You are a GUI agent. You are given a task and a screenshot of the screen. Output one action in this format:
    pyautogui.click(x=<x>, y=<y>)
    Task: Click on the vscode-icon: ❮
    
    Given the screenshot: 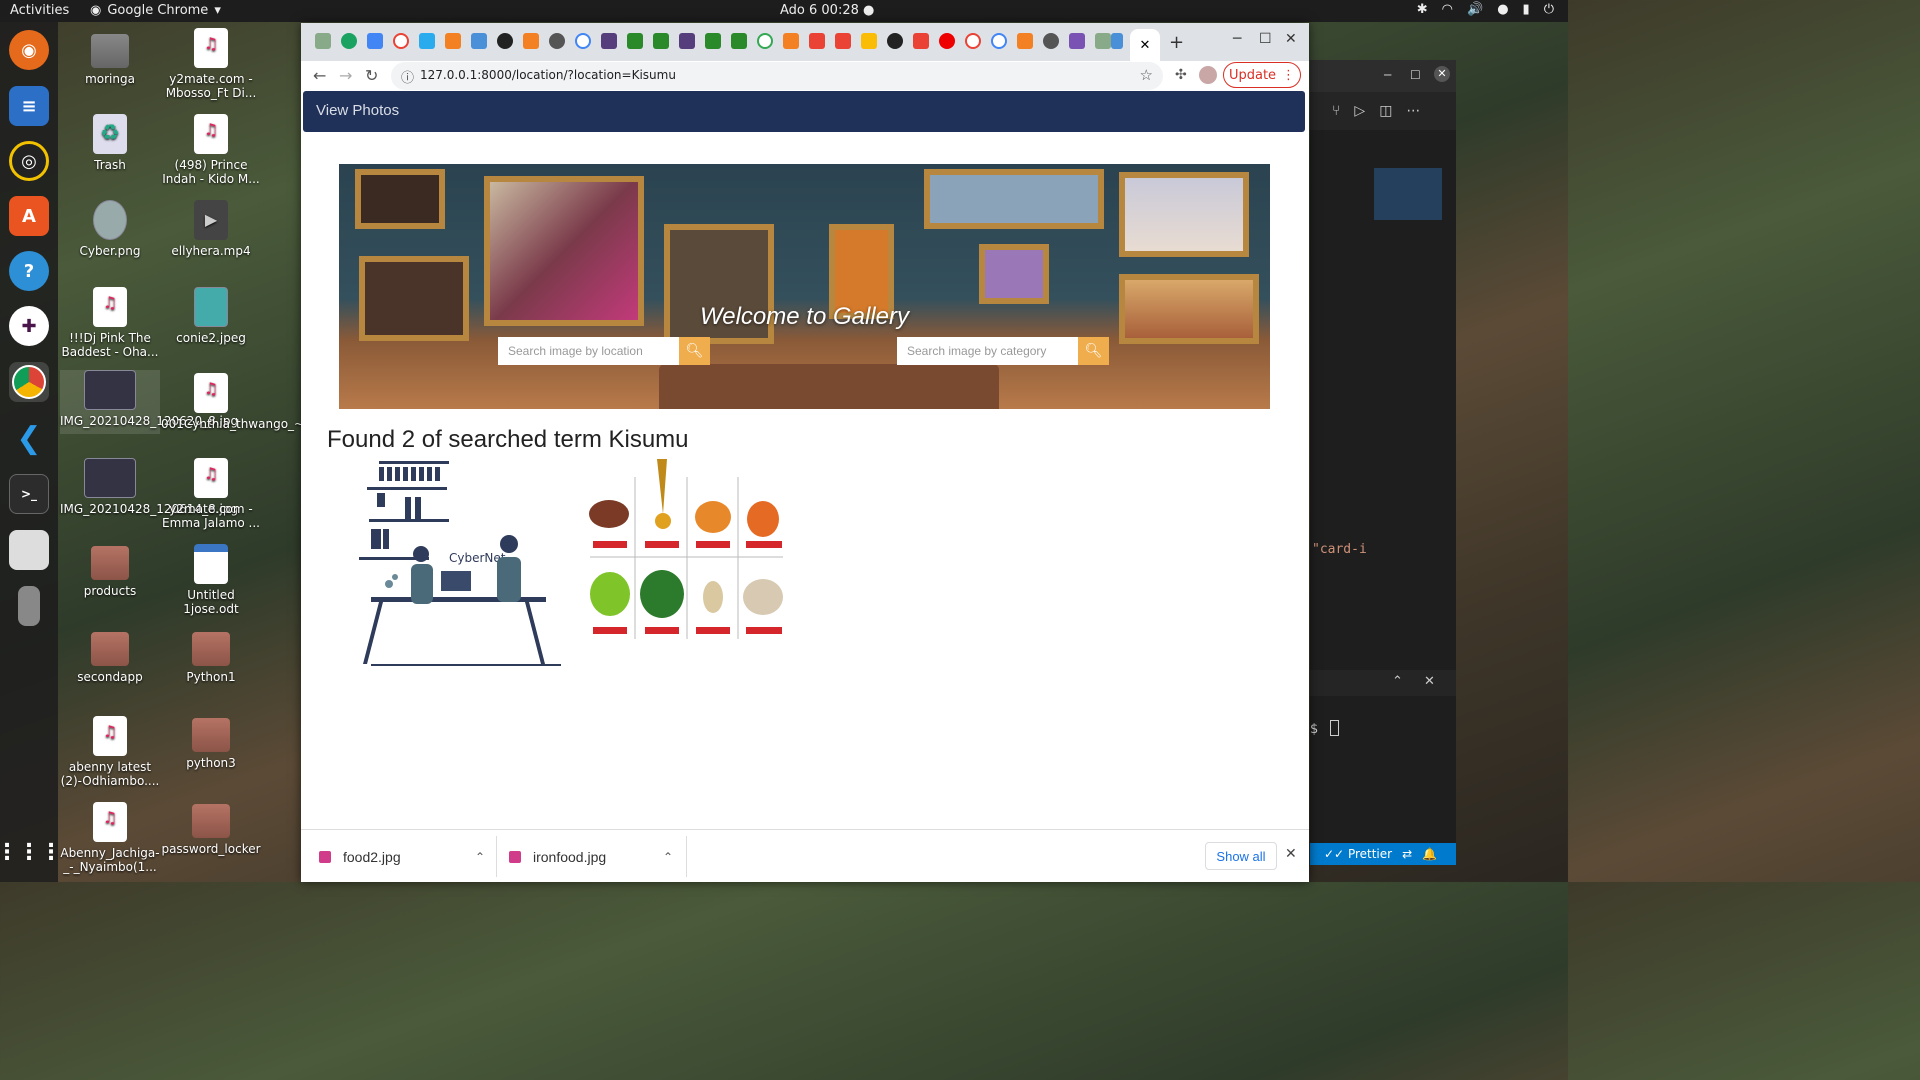 What is the action you would take?
    pyautogui.click(x=29, y=438)
    